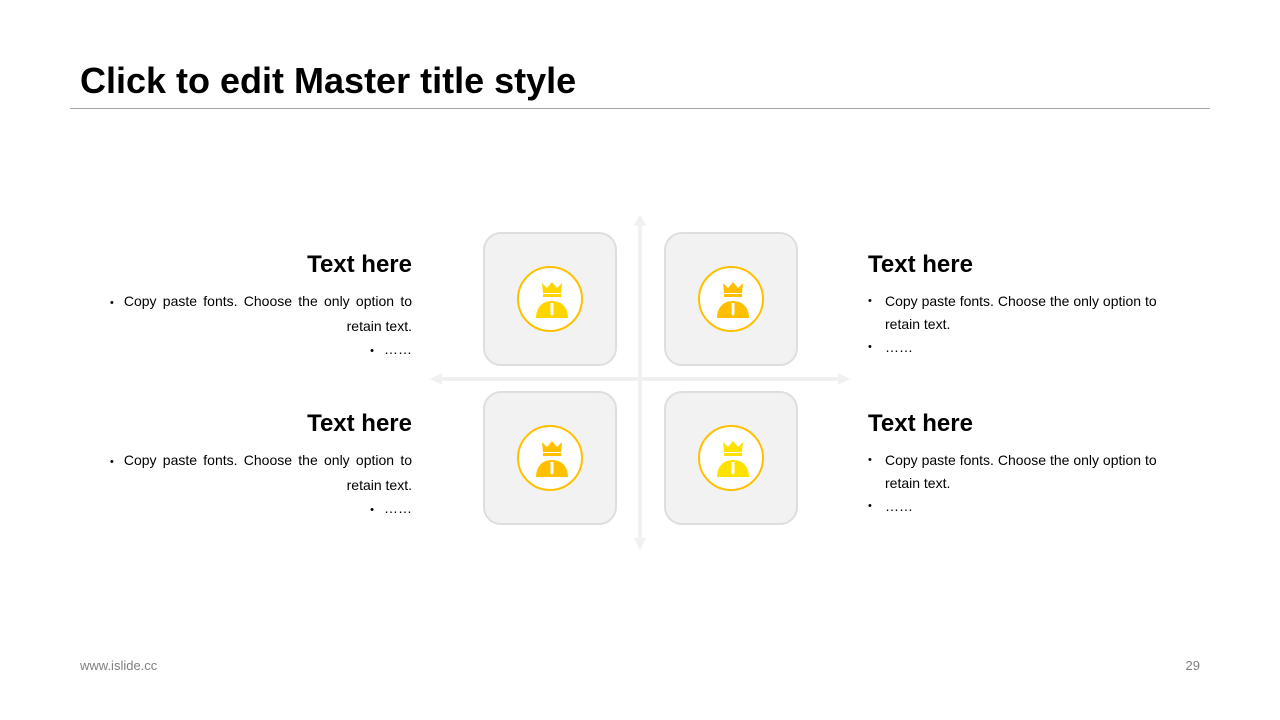 The image size is (1280, 720). Describe the element at coordinates (328, 81) in the screenshot. I see `slide-title: Click to edit Master title style` at that location.